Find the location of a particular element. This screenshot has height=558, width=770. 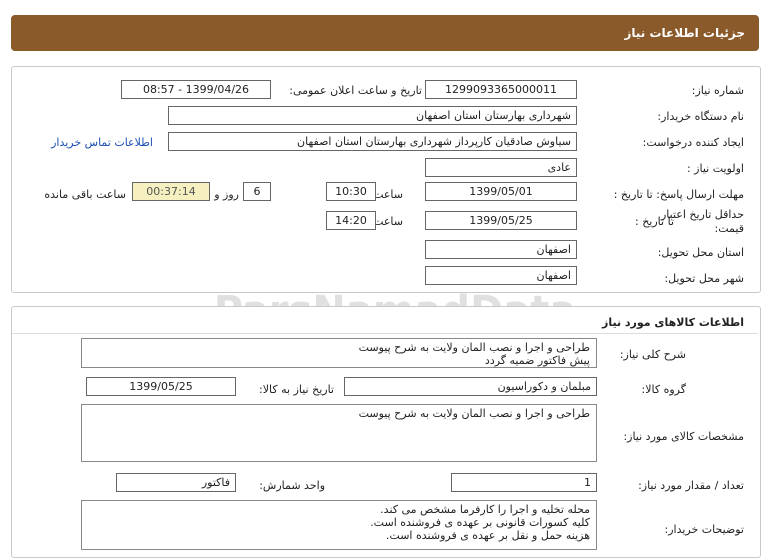

deadline-time-label: ساعت is located at coordinates (388, 194).